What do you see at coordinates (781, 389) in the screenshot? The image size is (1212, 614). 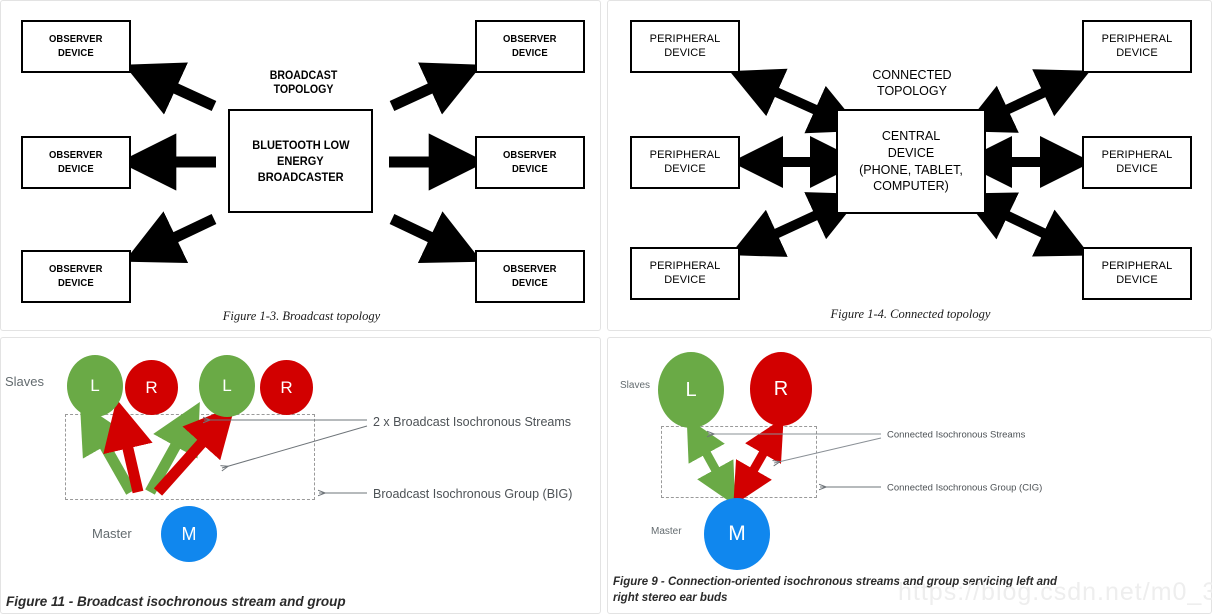 I see `slave-node-right: R` at bounding box center [781, 389].